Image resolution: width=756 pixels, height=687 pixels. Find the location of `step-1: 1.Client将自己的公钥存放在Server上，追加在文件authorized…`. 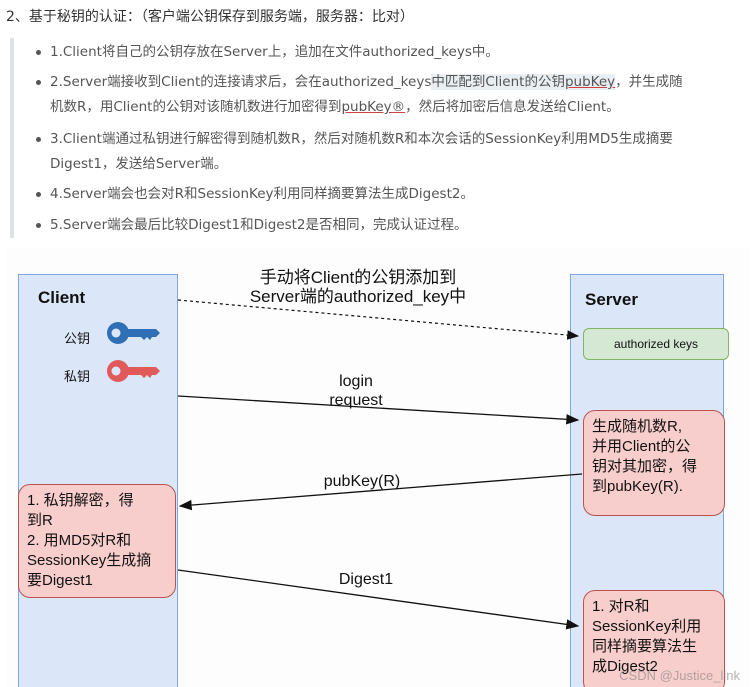

step-1: 1.Client将自己的公钥存放在Server上，追加在文件authorized… is located at coordinates (267, 52).